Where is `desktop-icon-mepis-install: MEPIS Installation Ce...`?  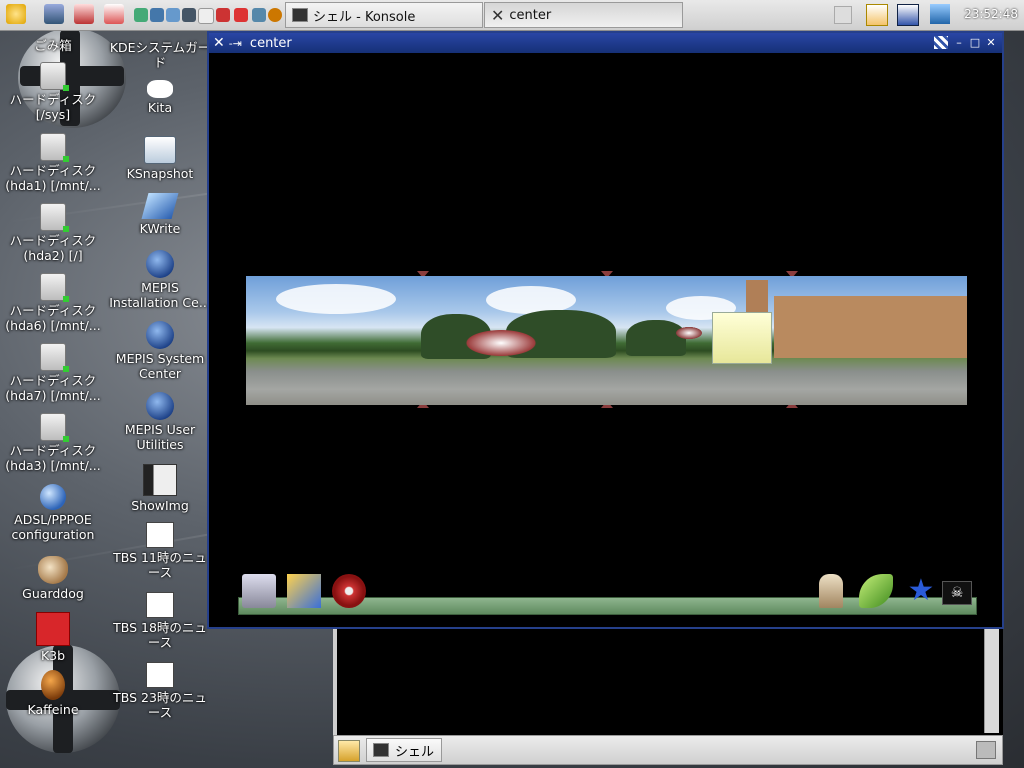 desktop-icon-mepis-install: MEPIS Installation Ce... is located at coordinates (160, 280).